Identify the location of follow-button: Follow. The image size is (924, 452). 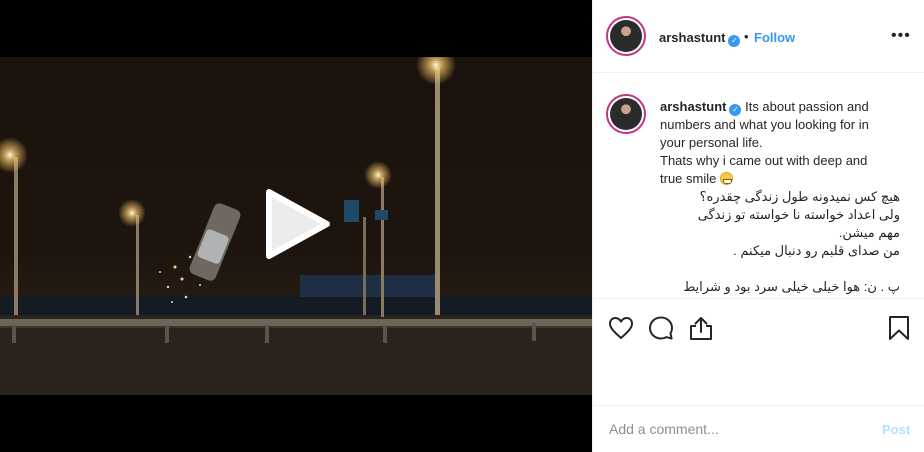
(774, 37).